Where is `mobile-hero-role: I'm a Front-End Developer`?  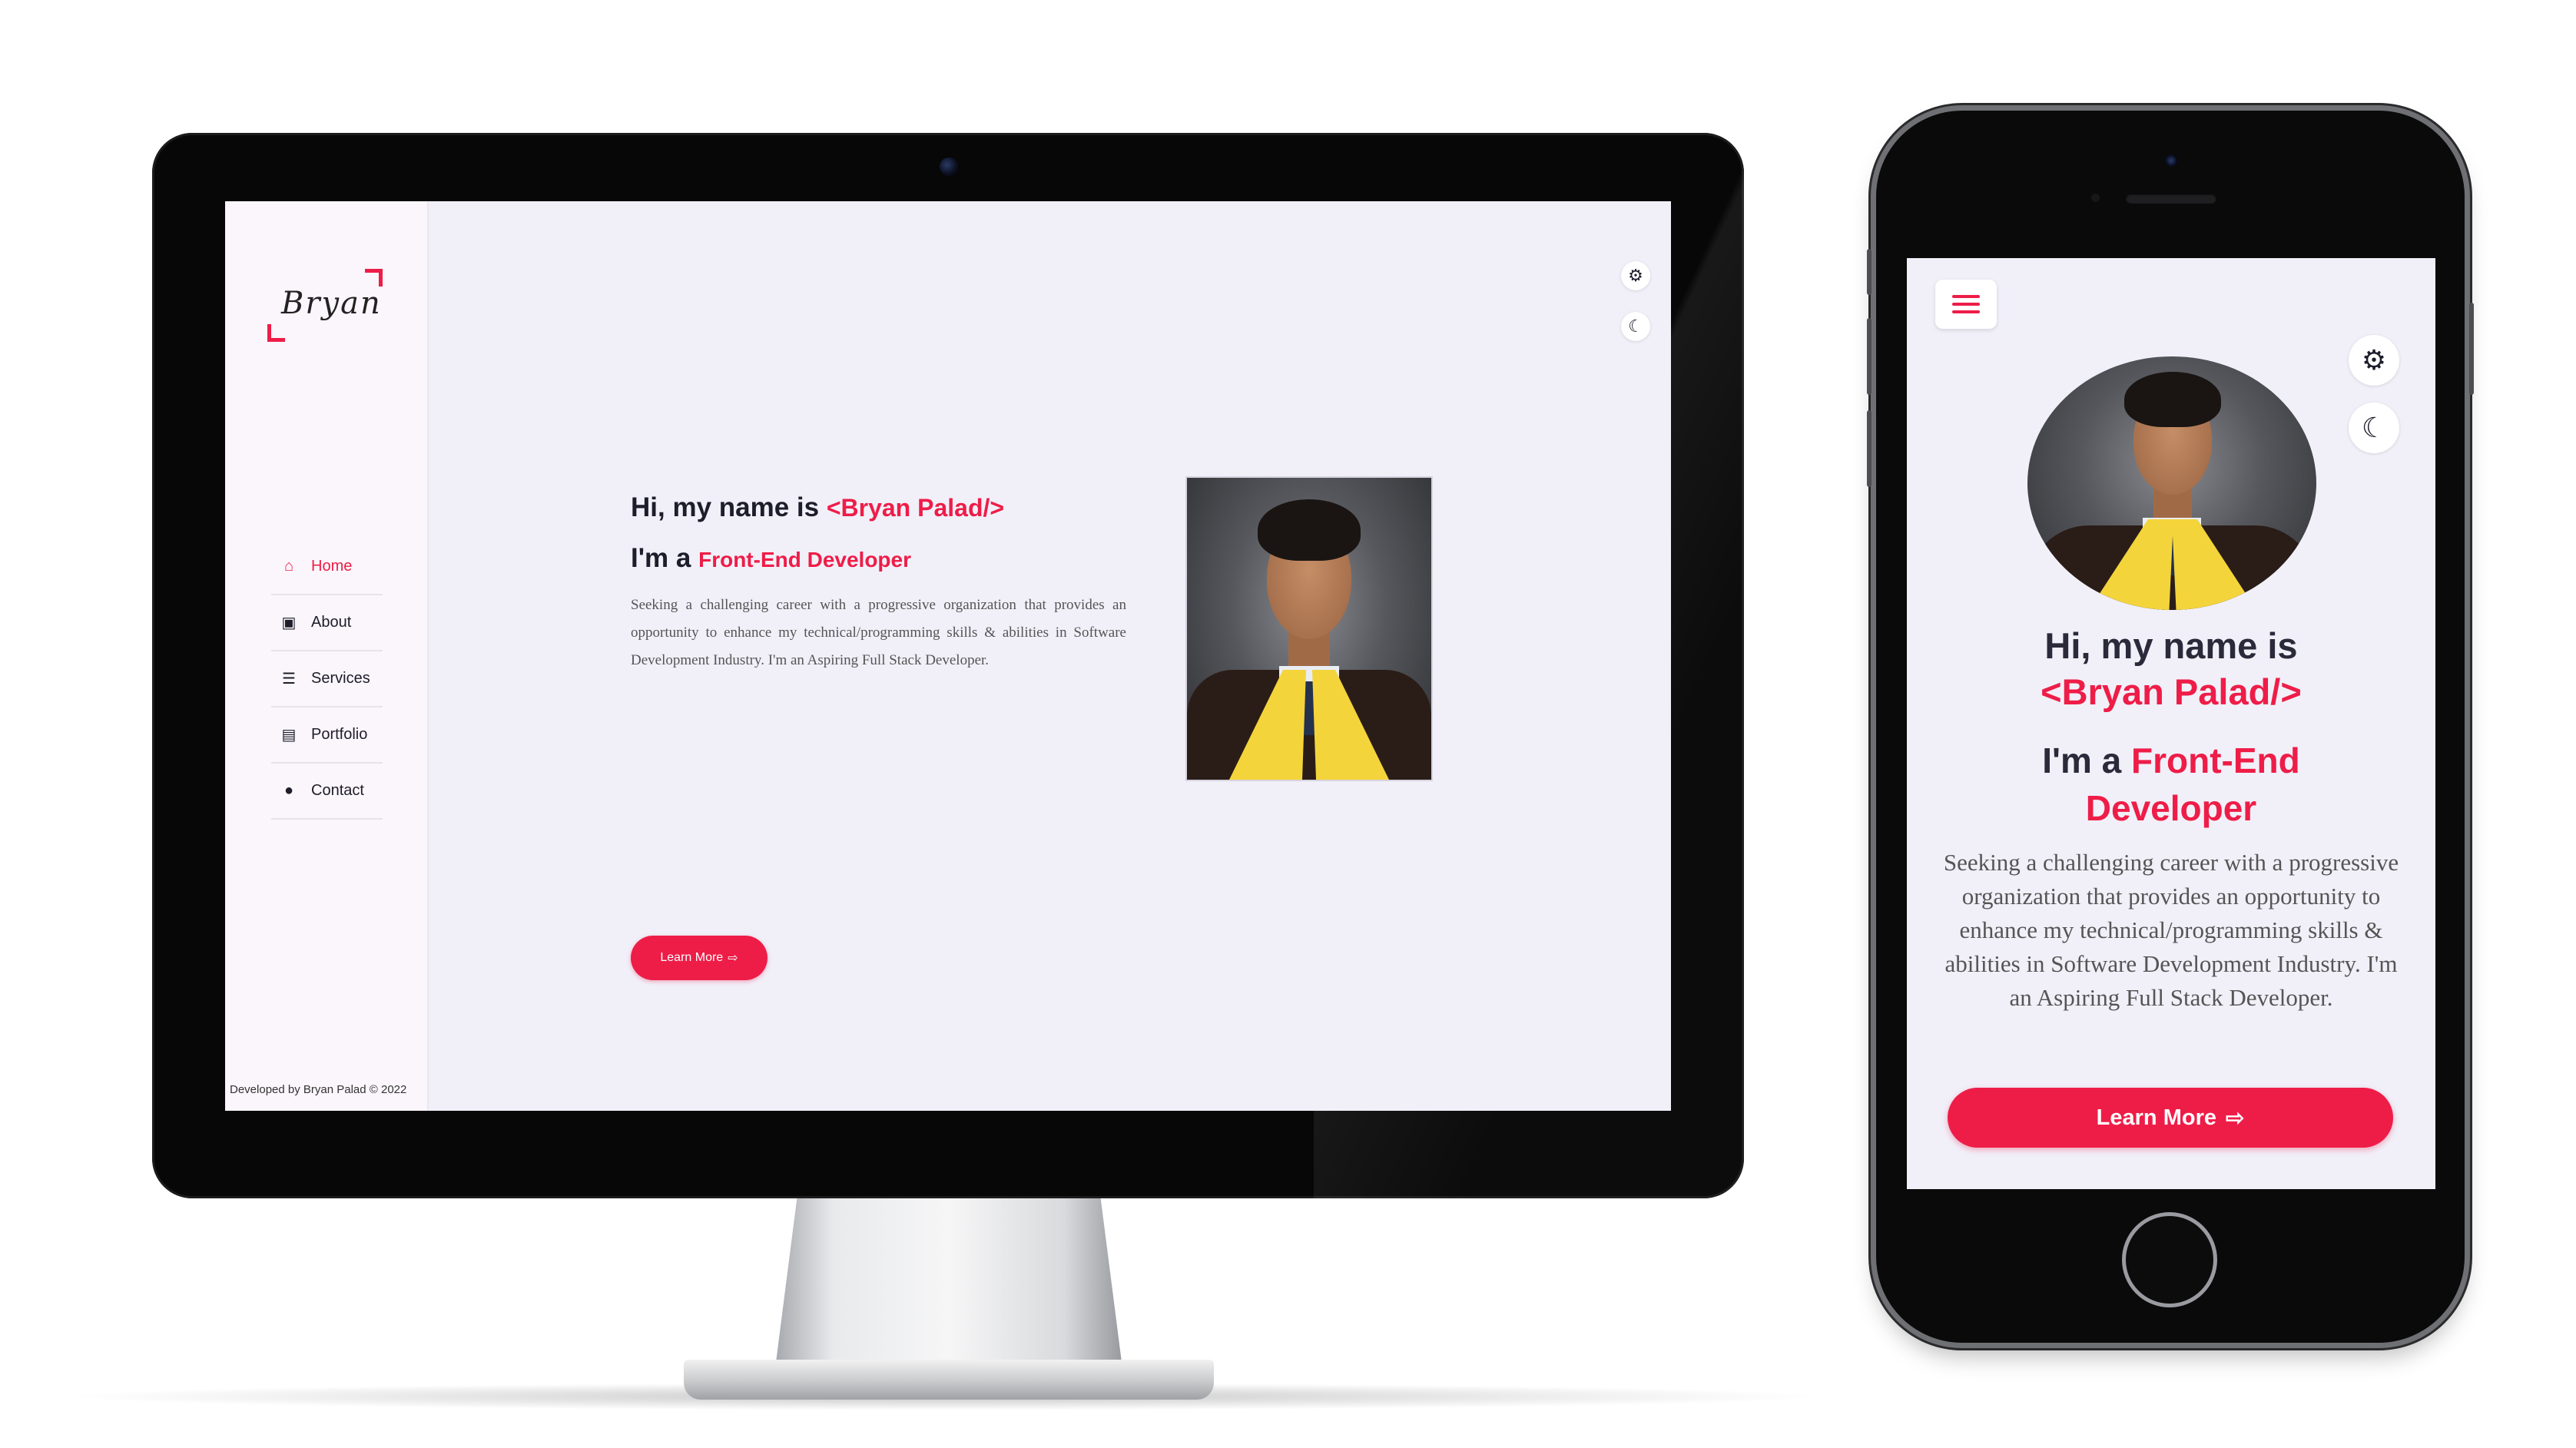
mobile-hero-role: I'm a Front-End Developer is located at coordinates (2171, 784).